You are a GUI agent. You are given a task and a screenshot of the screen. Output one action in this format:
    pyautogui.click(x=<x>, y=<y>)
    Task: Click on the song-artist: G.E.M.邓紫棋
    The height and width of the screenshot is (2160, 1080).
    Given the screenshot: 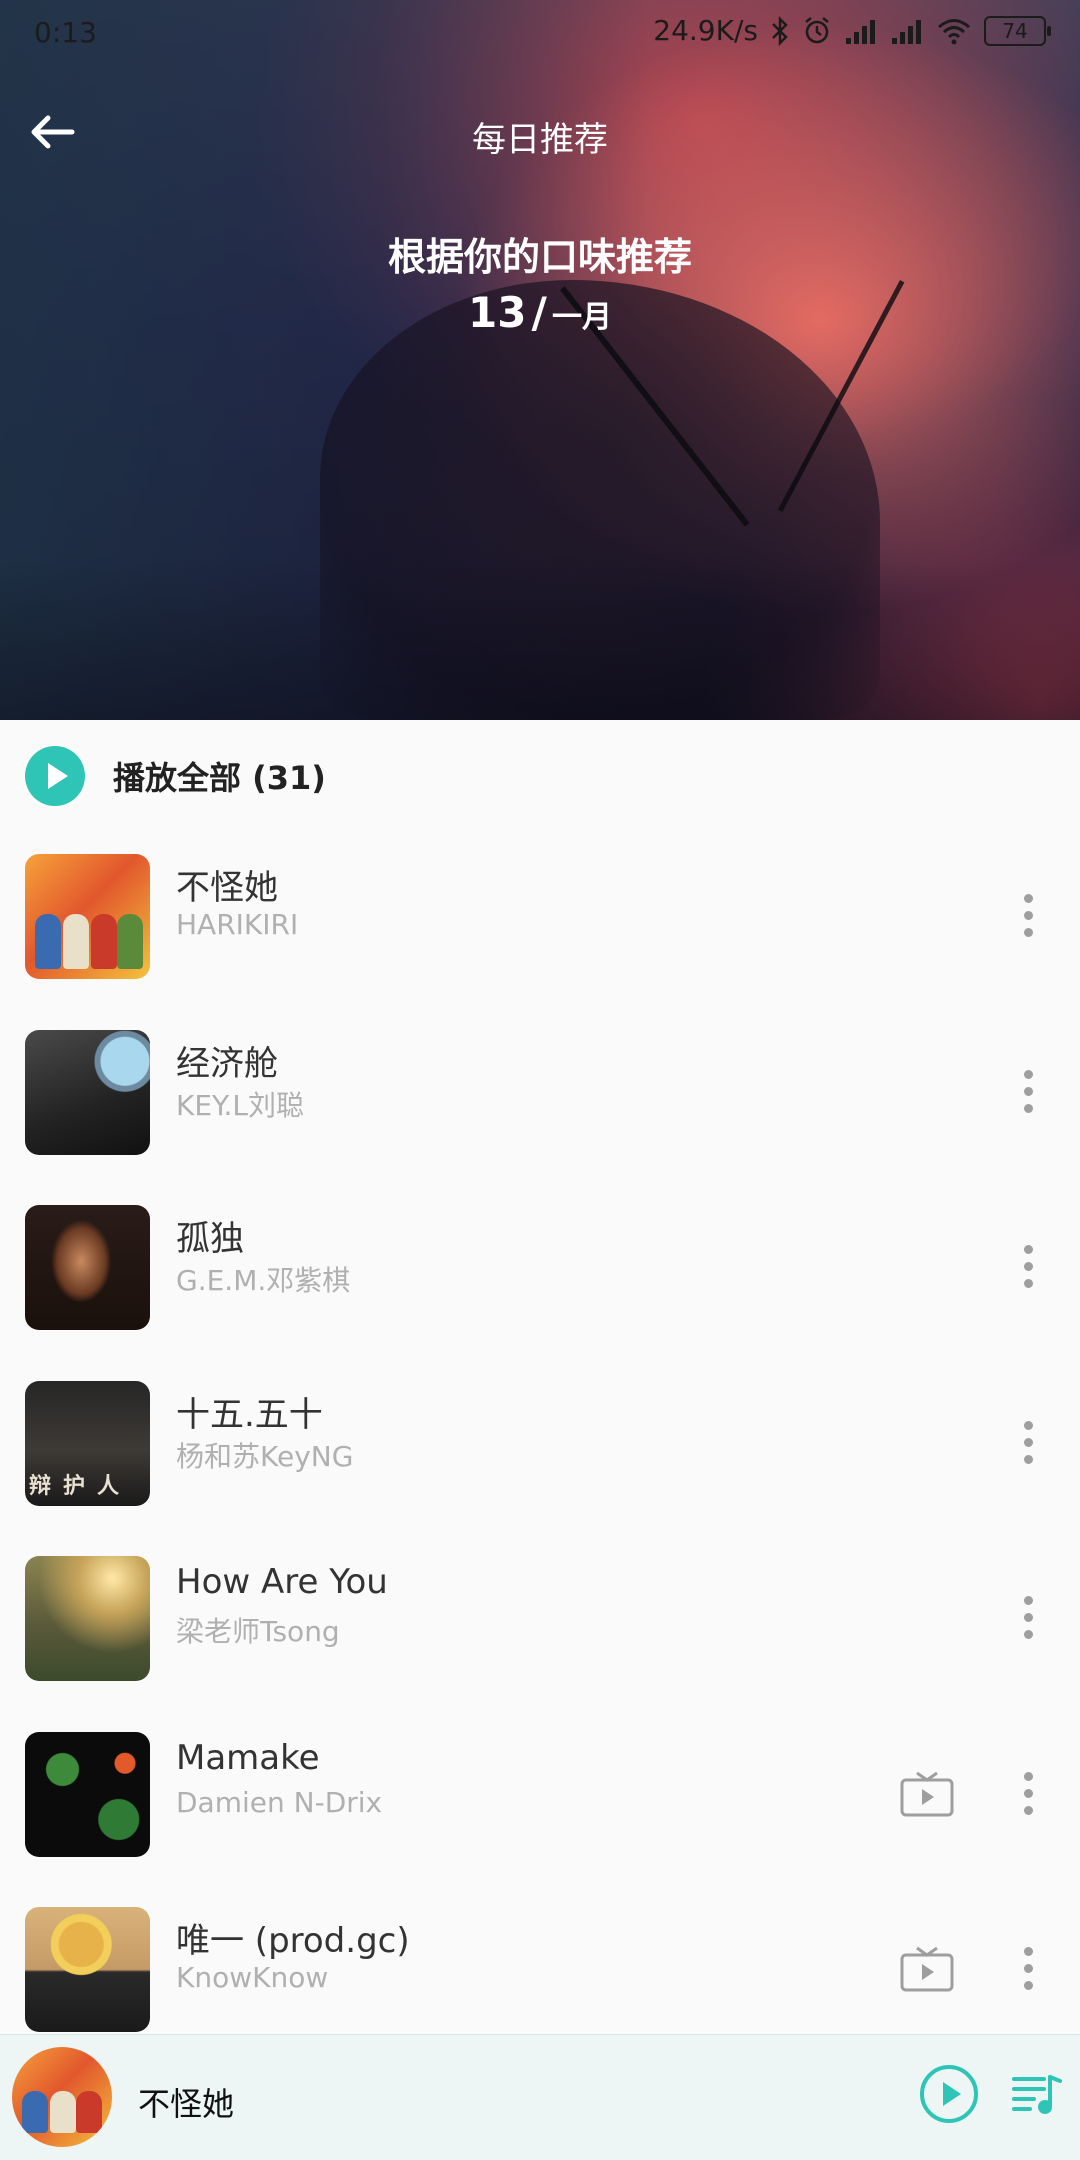 What is the action you would take?
    pyautogui.click(x=263, y=1280)
    